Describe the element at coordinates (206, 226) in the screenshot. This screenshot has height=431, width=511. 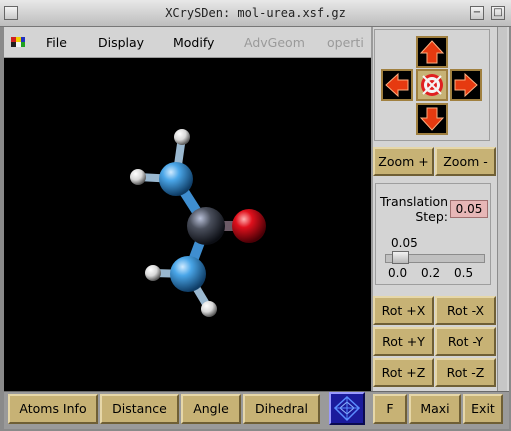
I see `carbon-atom` at that location.